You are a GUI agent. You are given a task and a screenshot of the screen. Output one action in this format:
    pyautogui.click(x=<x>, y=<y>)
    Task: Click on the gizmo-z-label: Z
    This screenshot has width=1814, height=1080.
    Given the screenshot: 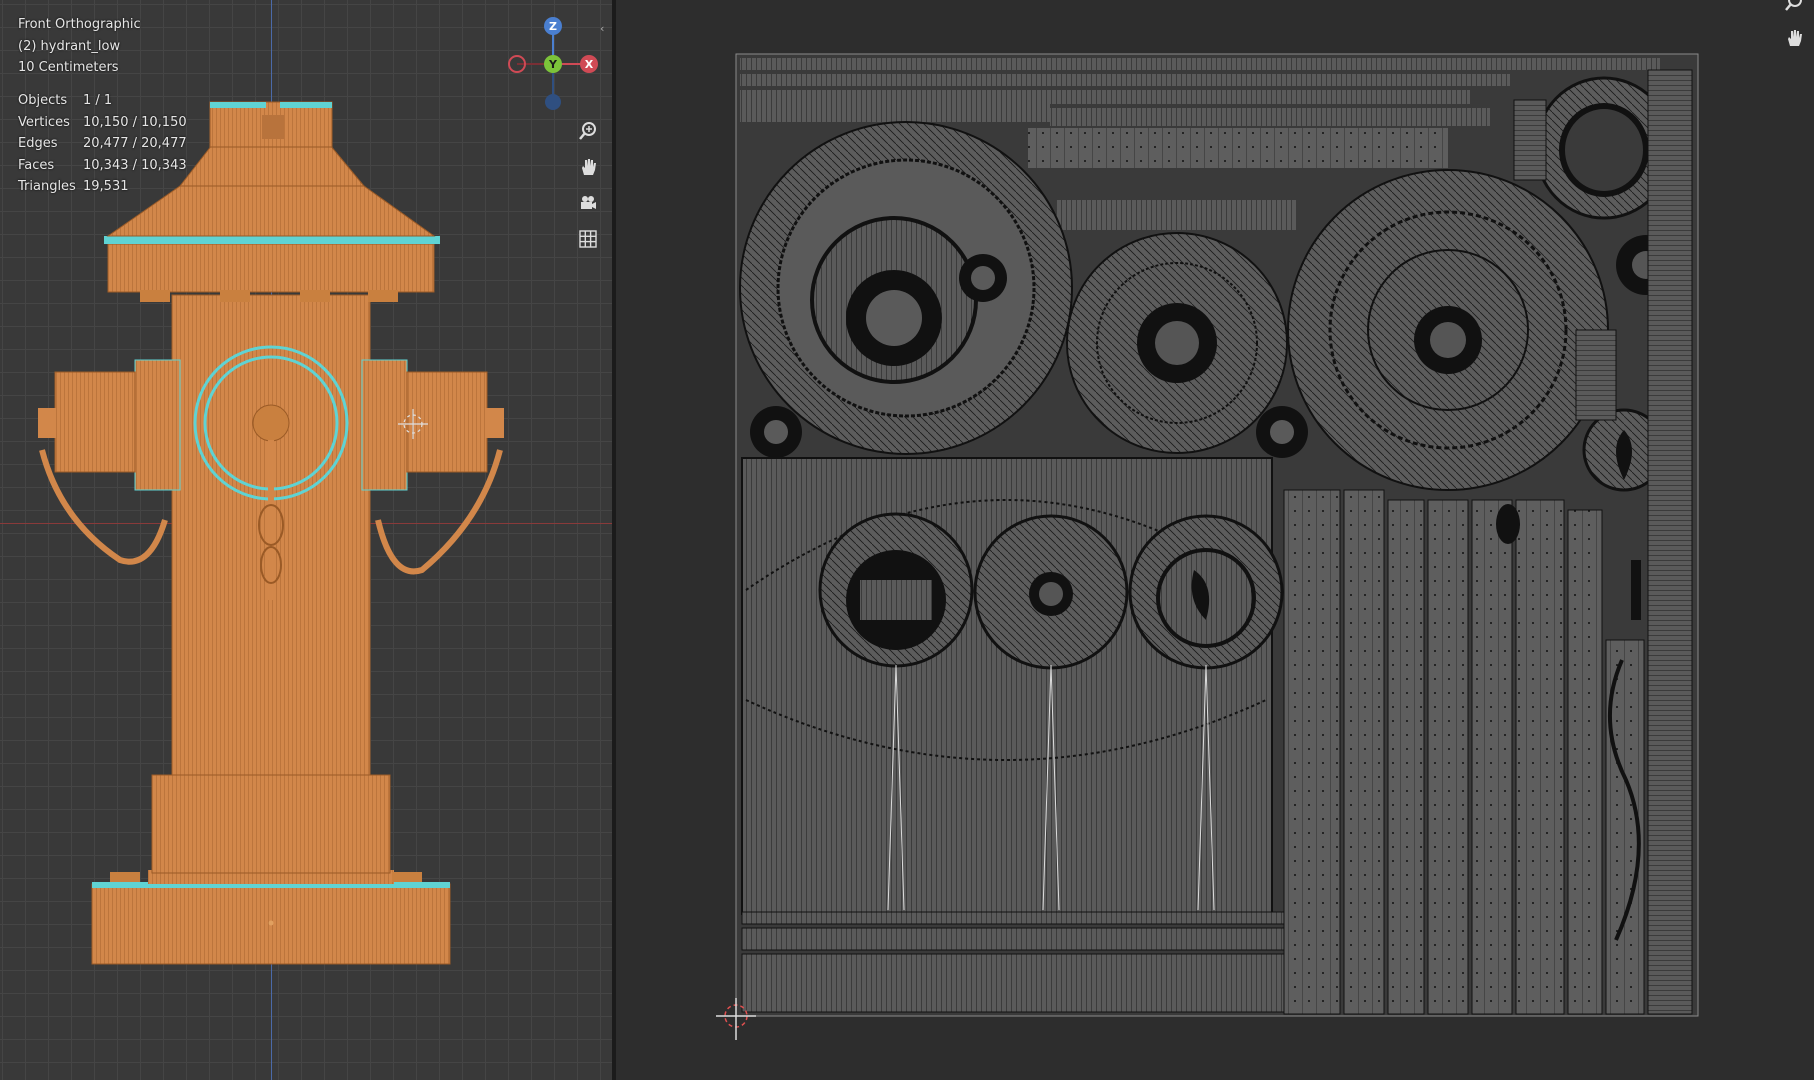 What is the action you would take?
    pyautogui.click(x=553, y=26)
    